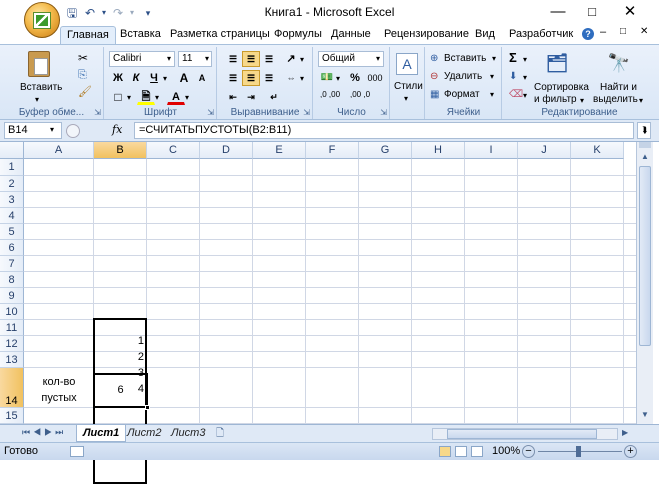 The height and width of the screenshot is (484, 659). What do you see at coordinates (233, 59) in the screenshot?
I see `align-top-icon: ☰` at bounding box center [233, 59].